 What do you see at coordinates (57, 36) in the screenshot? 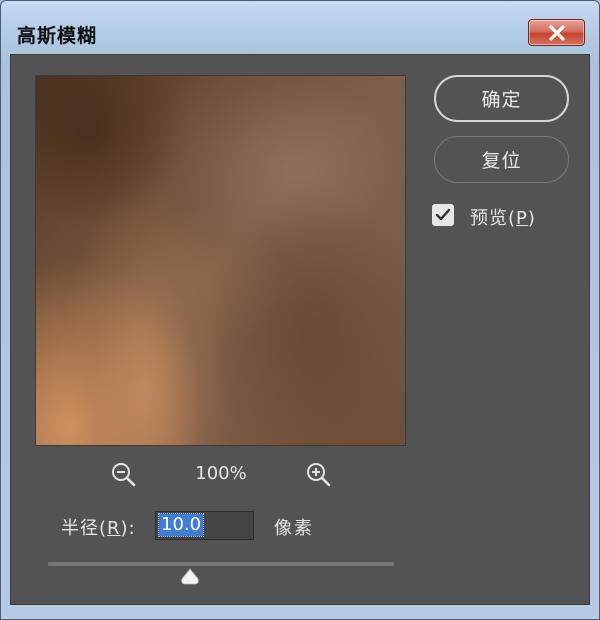
I see `window-title: 高斯模糊` at bounding box center [57, 36].